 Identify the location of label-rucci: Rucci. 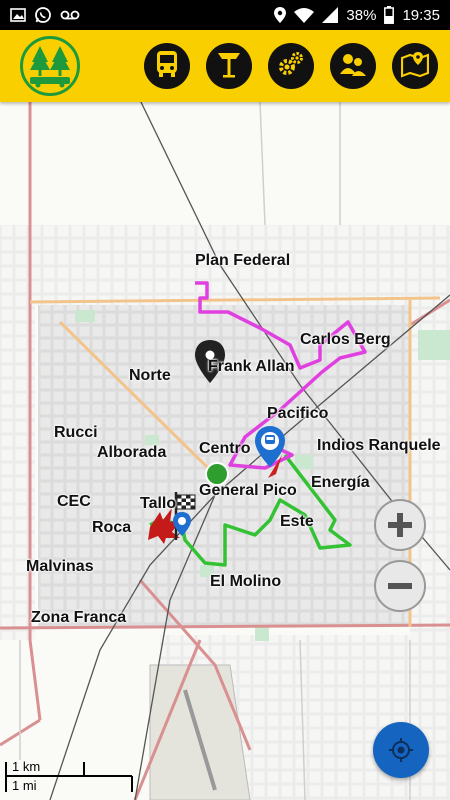
(76, 432).